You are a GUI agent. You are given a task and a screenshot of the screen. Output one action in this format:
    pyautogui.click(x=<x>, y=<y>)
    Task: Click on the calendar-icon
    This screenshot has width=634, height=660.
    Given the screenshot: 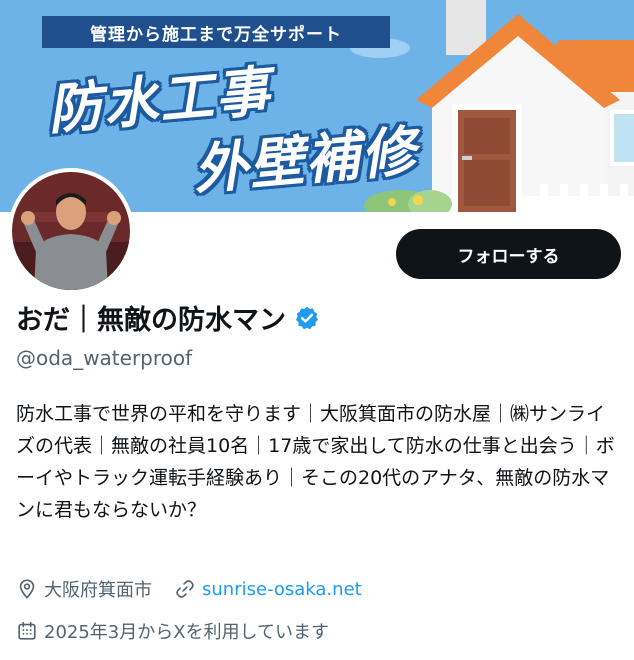 What is the action you would take?
    pyautogui.click(x=27, y=630)
    